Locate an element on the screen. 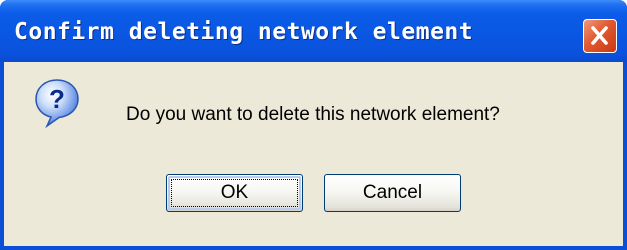 The width and height of the screenshot is (627, 250). cancel-button: Cancel is located at coordinates (392, 193).